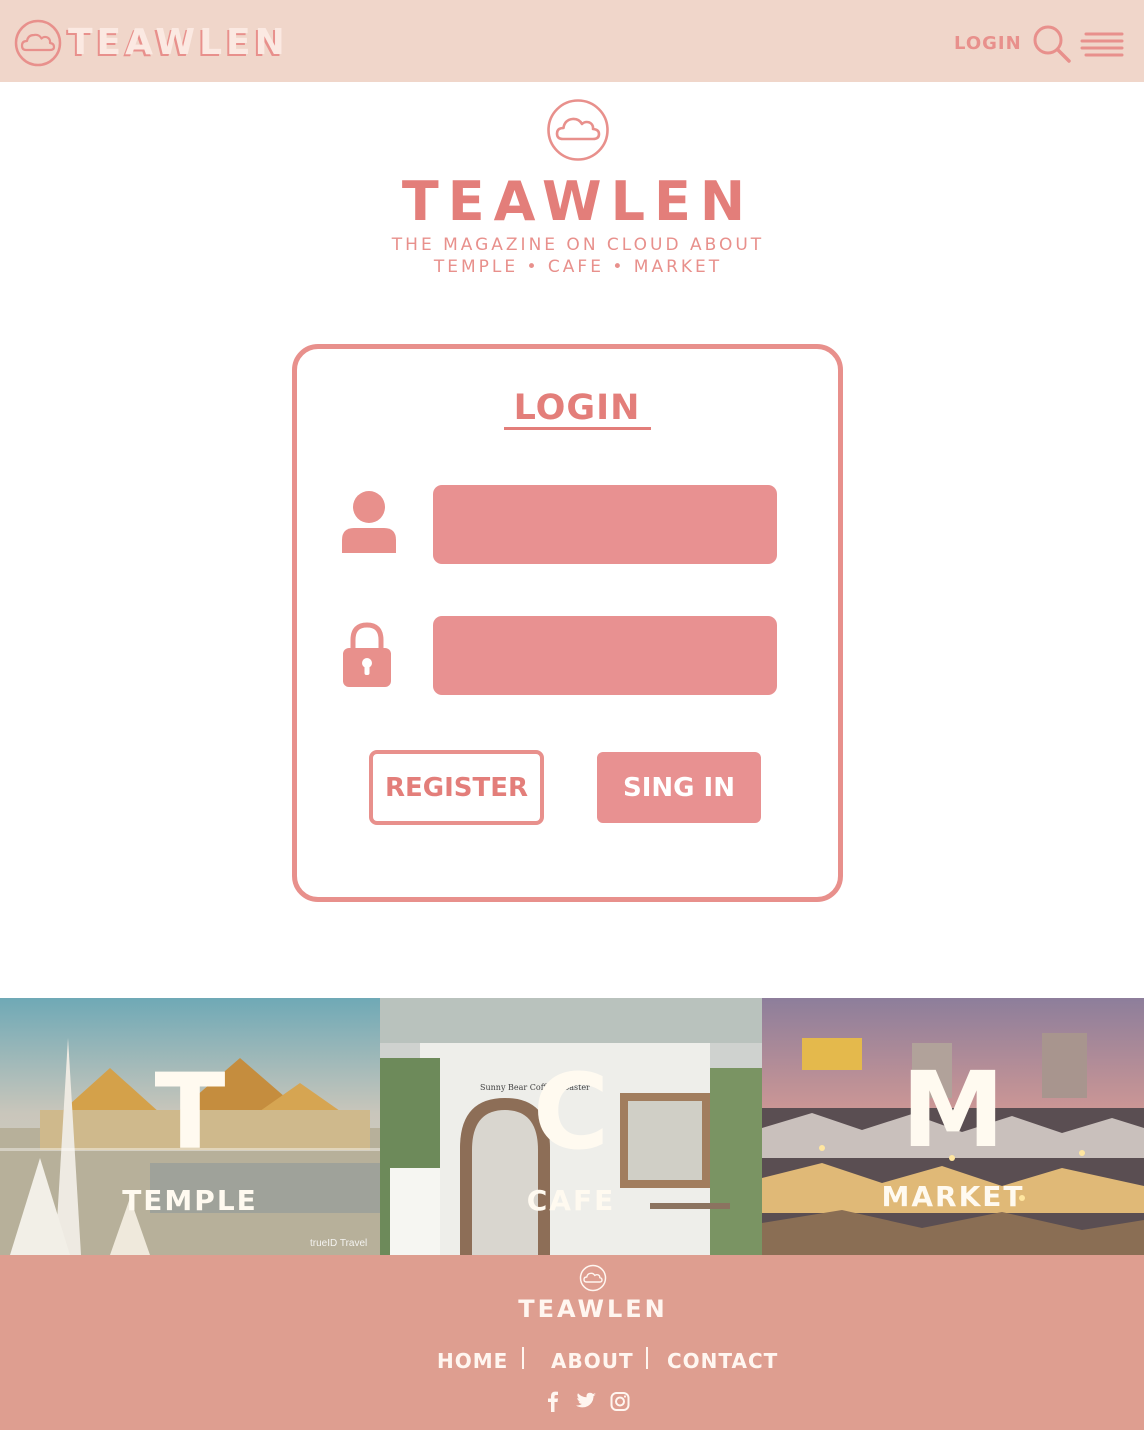 The height and width of the screenshot is (1430, 1144). I want to click on facebook-icon, so click(553, 1401).